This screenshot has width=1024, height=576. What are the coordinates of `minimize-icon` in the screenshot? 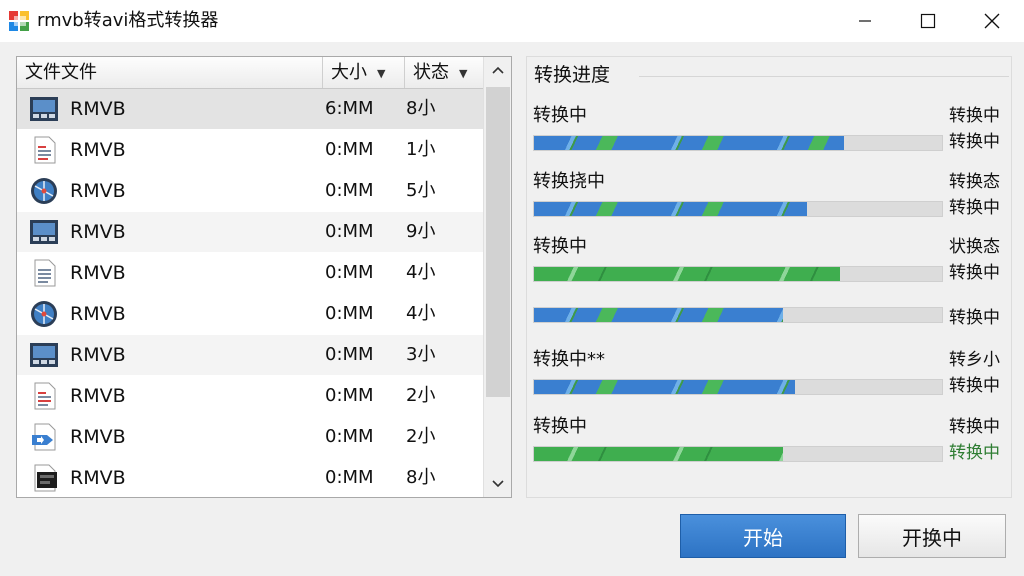 It's located at (865, 21).